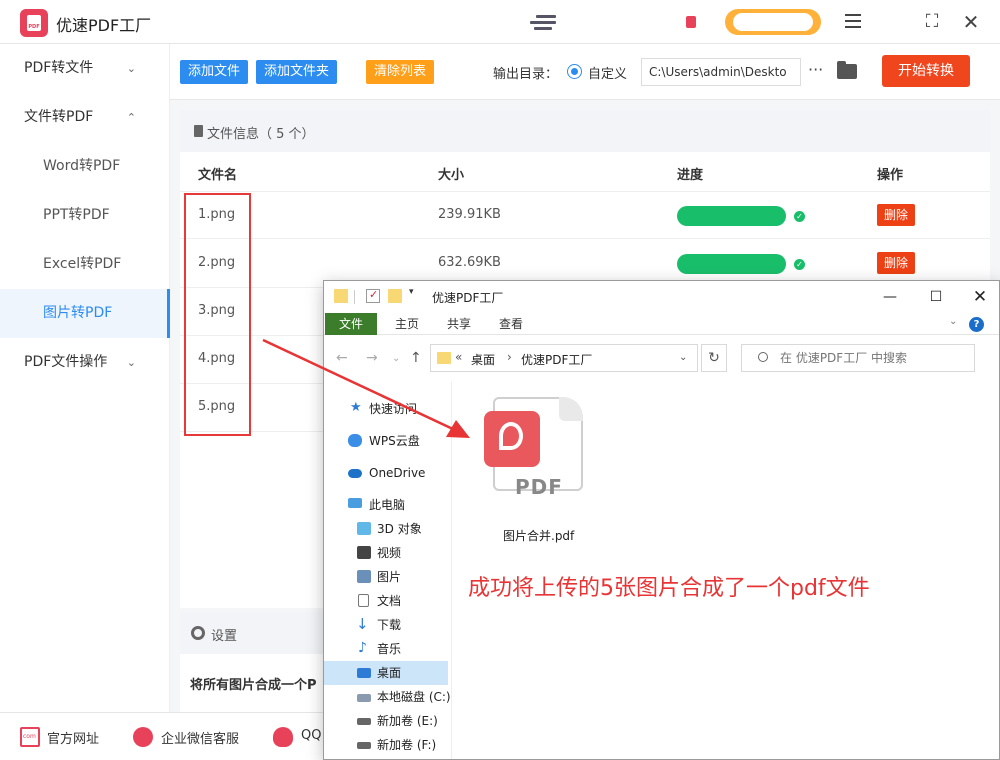 The width and height of the screenshot is (1000, 760). I want to click on document-icon, so click(363, 600).